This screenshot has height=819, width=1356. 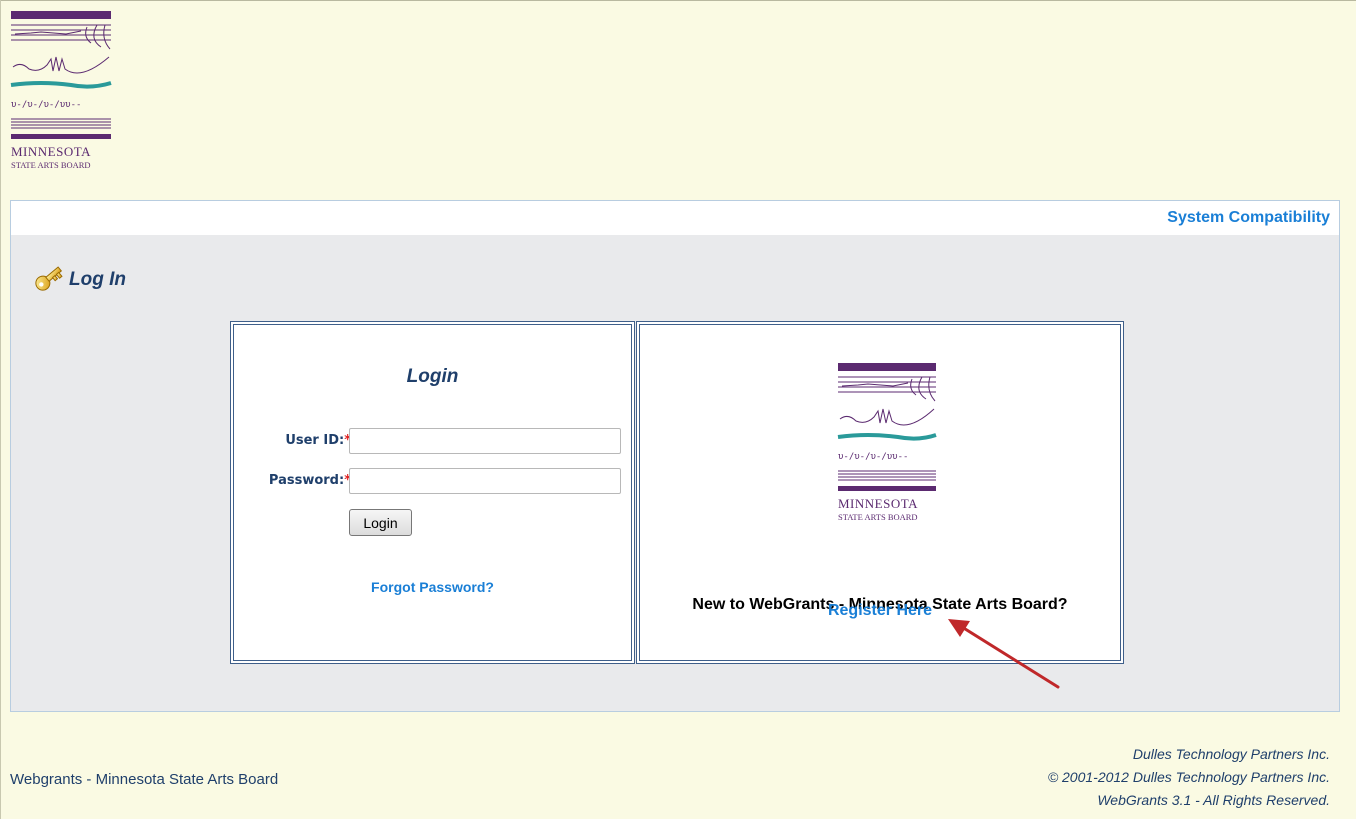 I want to click on login-title: Login, so click(x=432, y=376).